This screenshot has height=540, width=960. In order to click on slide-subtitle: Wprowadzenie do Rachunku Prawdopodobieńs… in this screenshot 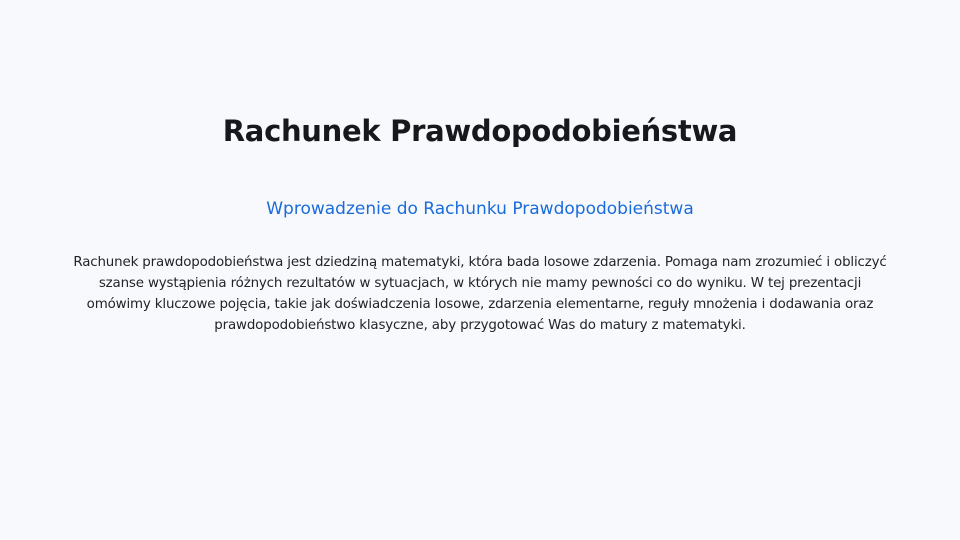, I will do `click(480, 209)`.